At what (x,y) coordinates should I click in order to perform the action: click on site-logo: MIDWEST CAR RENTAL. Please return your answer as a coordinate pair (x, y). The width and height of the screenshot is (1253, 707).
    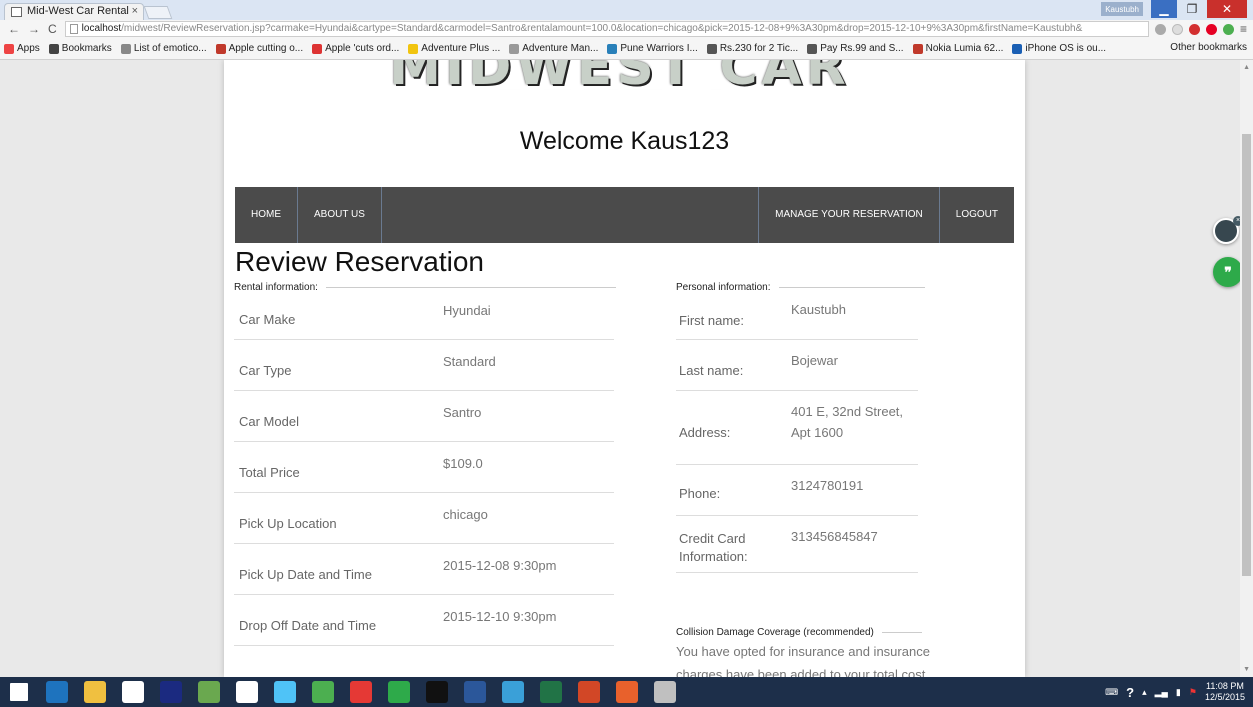
    Looking at the image, I should click on (619, 75).